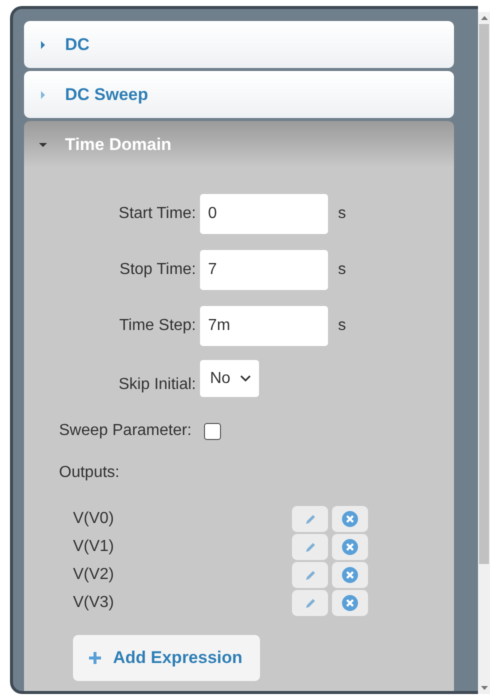  What do you see at coordinates (264, 326) in the screenshot?
I see `input-field: 7m` at bounding box center [264, 326].